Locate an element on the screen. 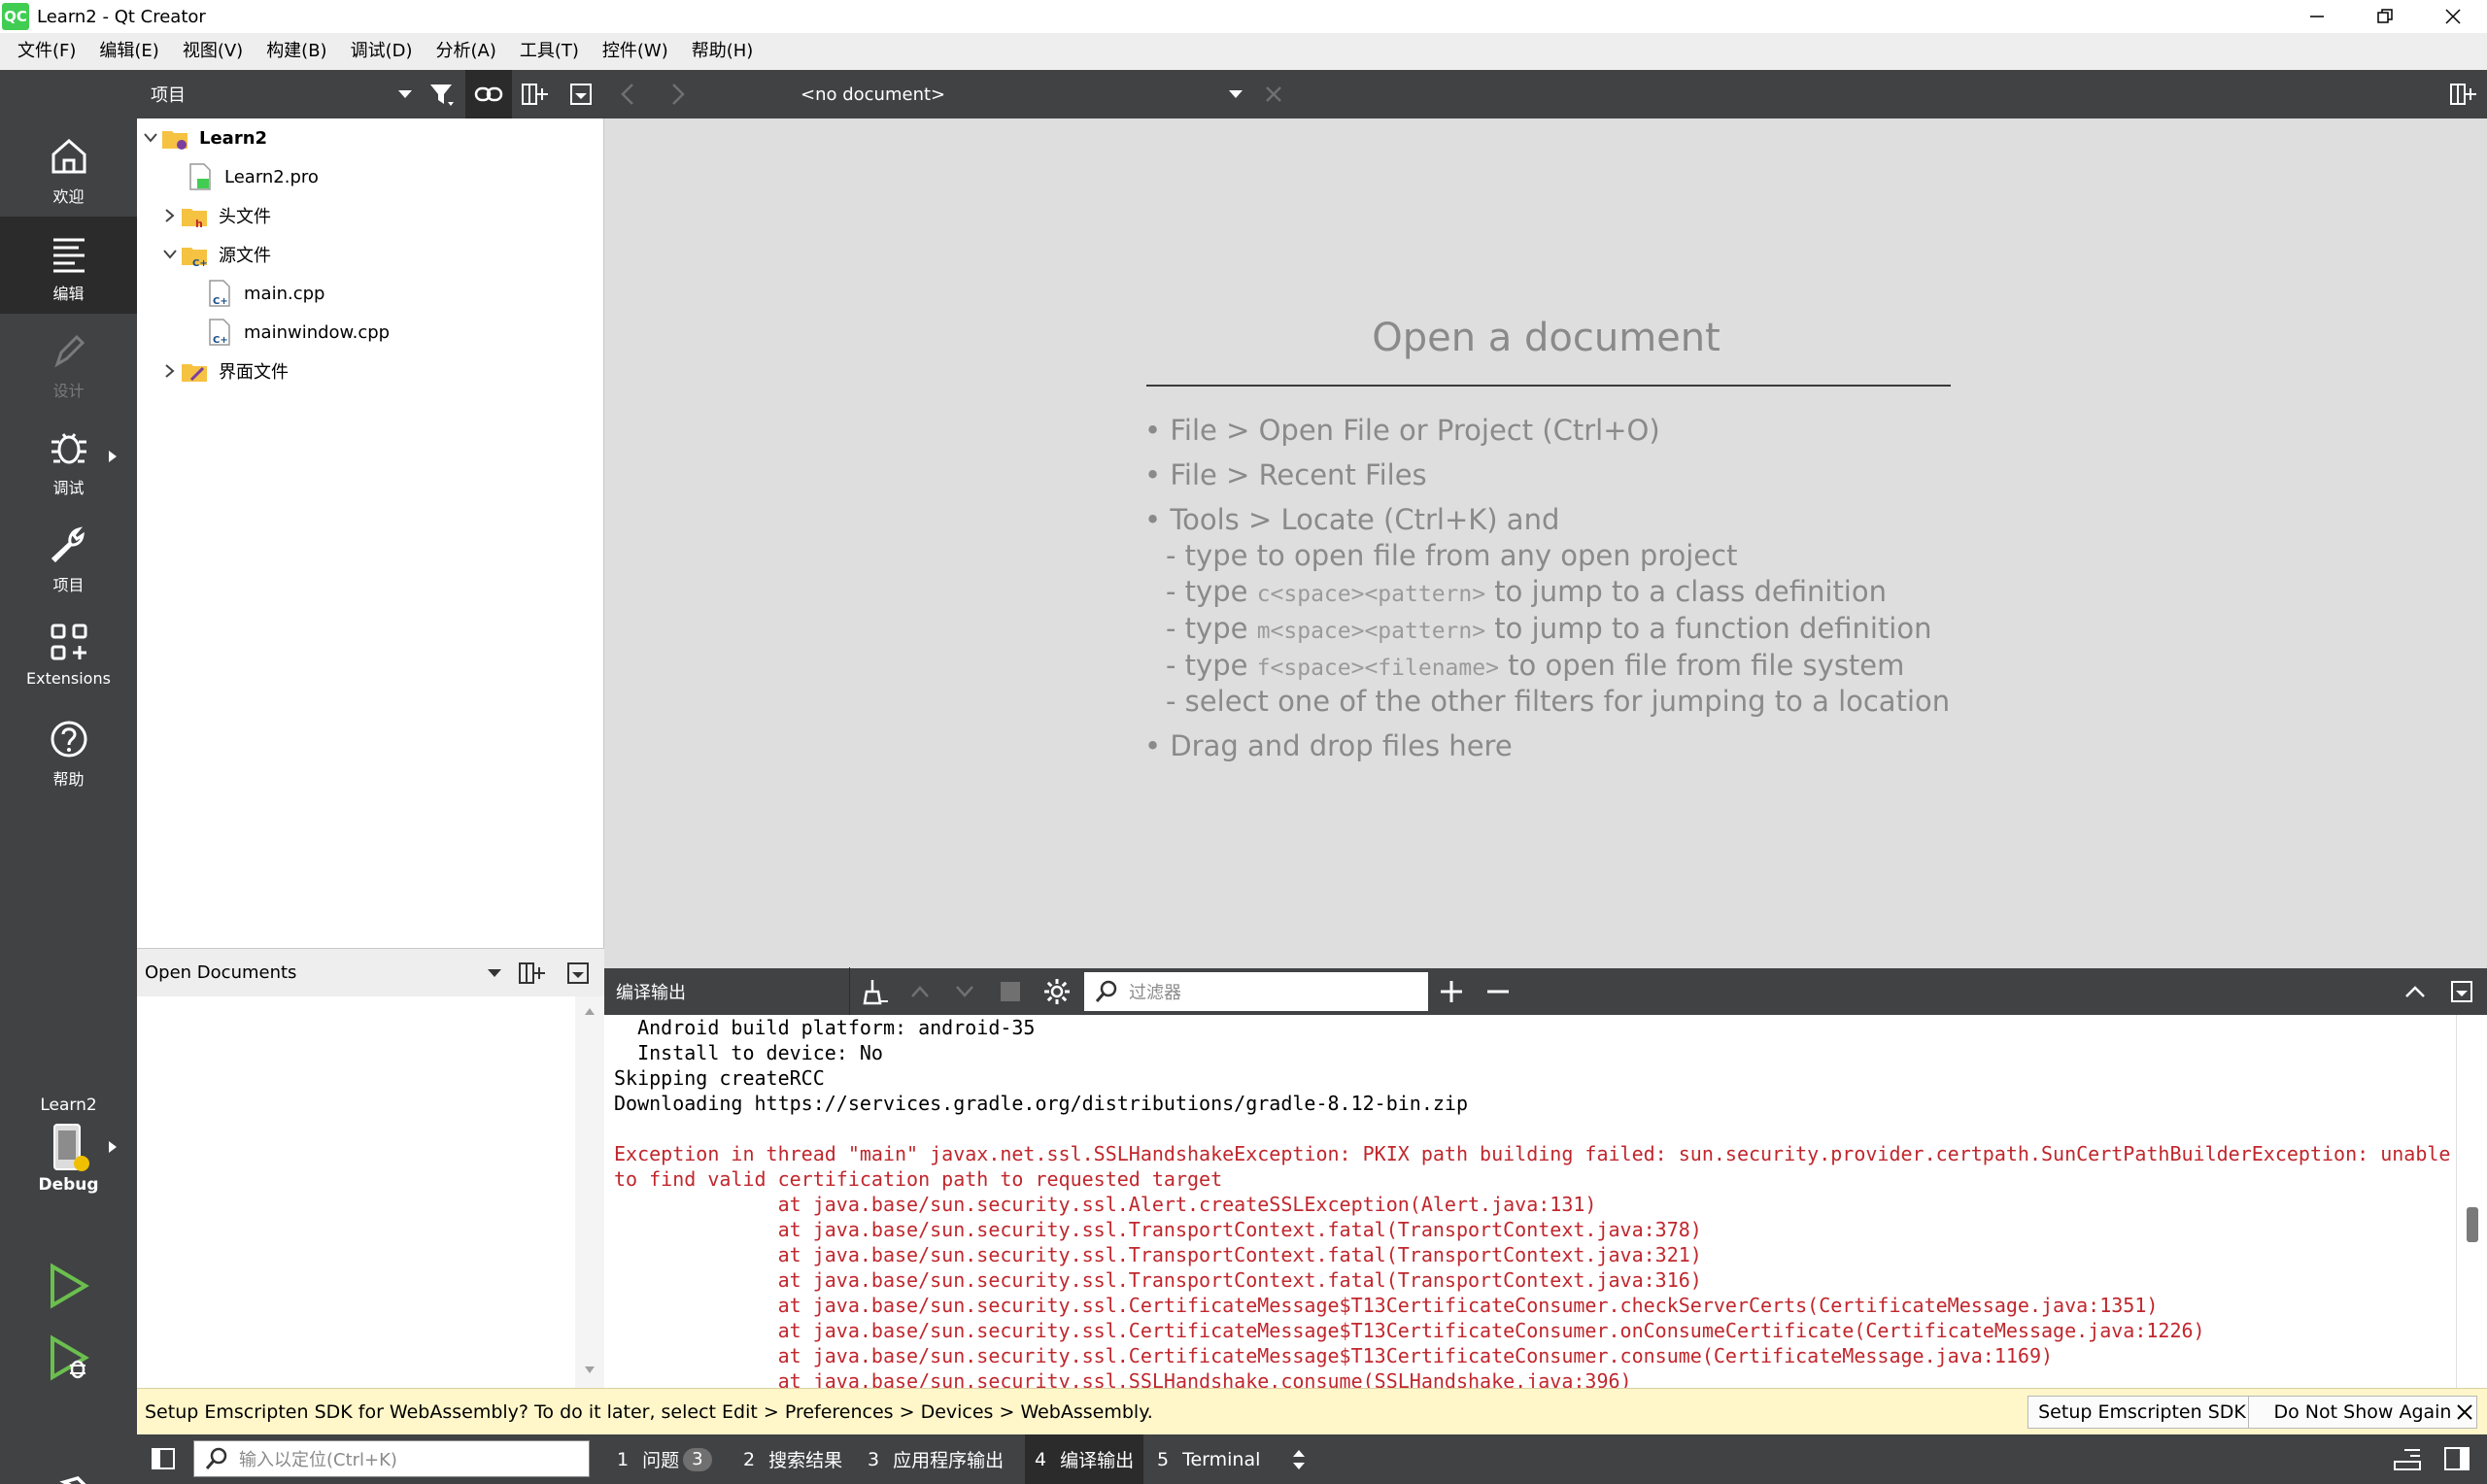 This screenshot has width=2487, height=1484. close-info-bar-button is located at coordinates (2464, 1412).